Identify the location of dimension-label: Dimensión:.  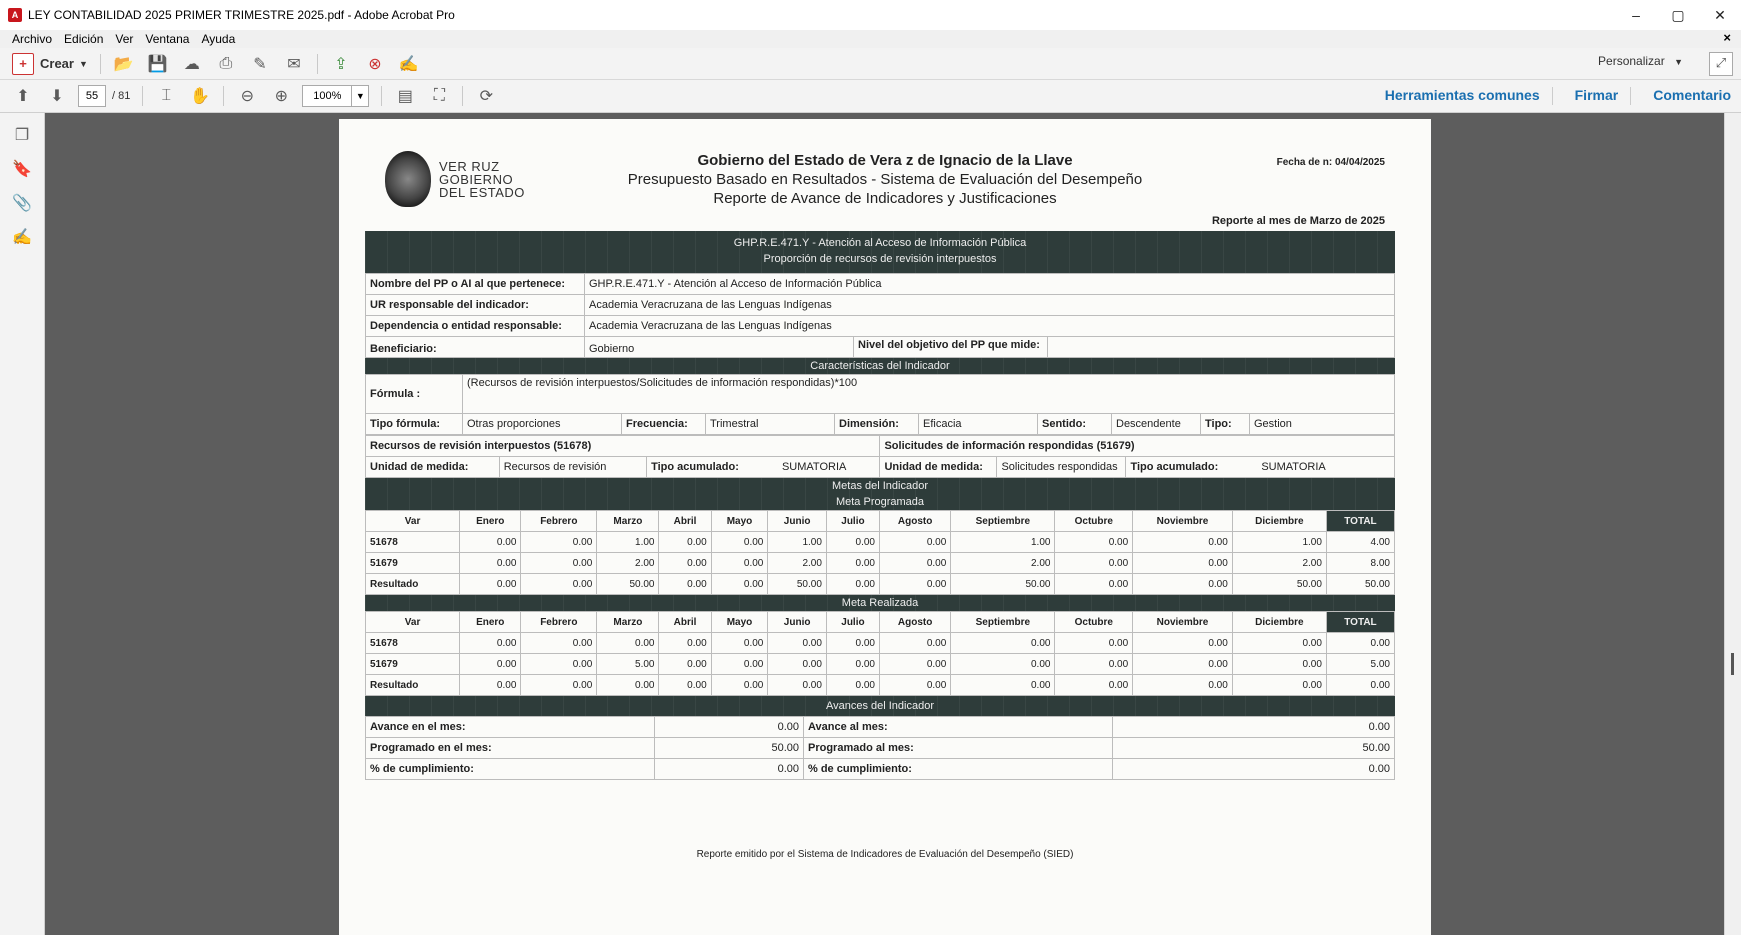
(876, 424).